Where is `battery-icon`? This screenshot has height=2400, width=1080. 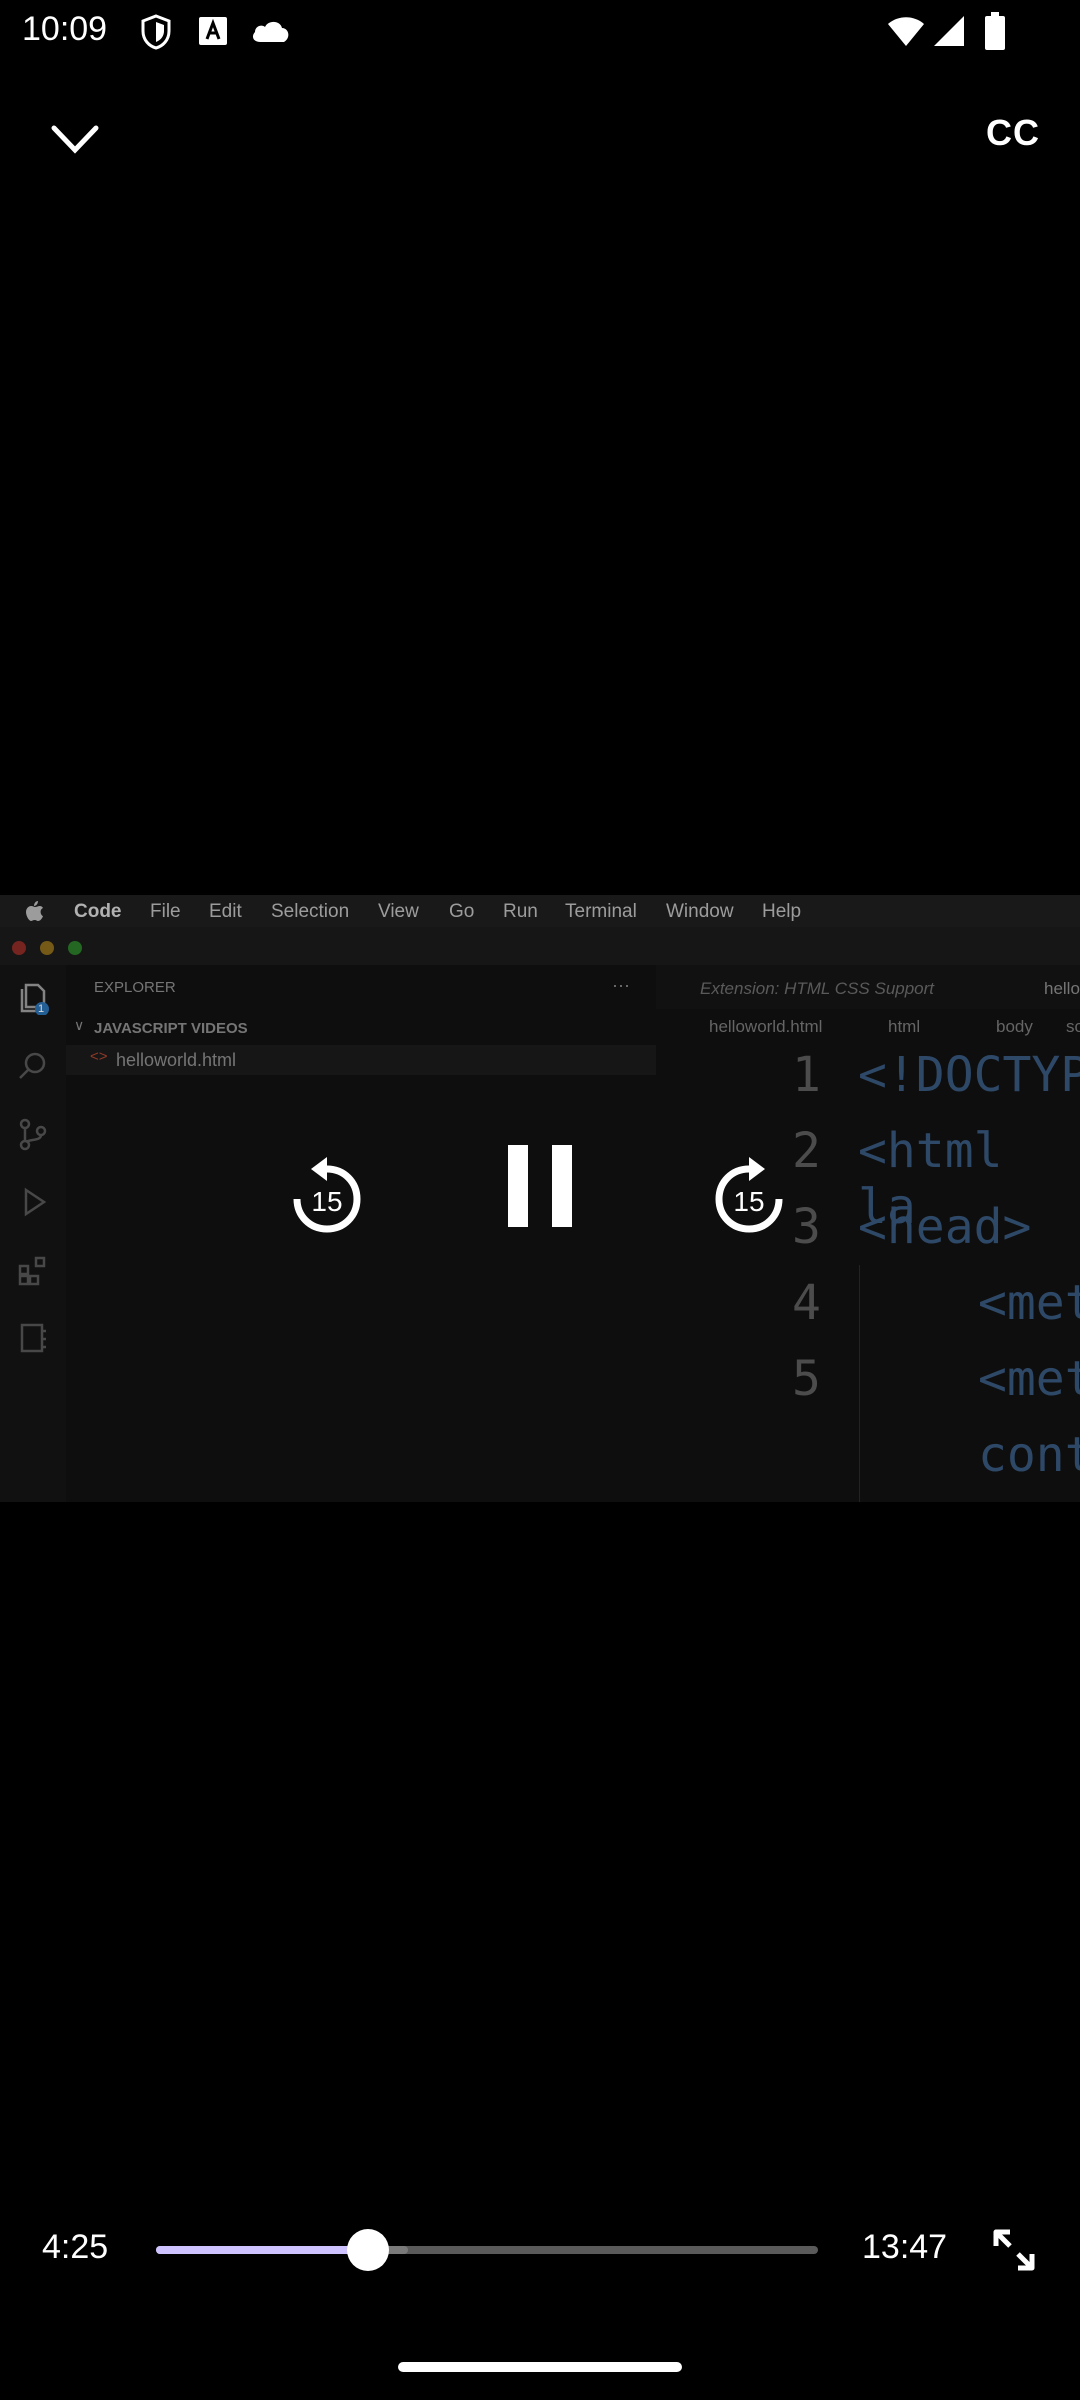
battery-icon is located at coordinates (995, 31).